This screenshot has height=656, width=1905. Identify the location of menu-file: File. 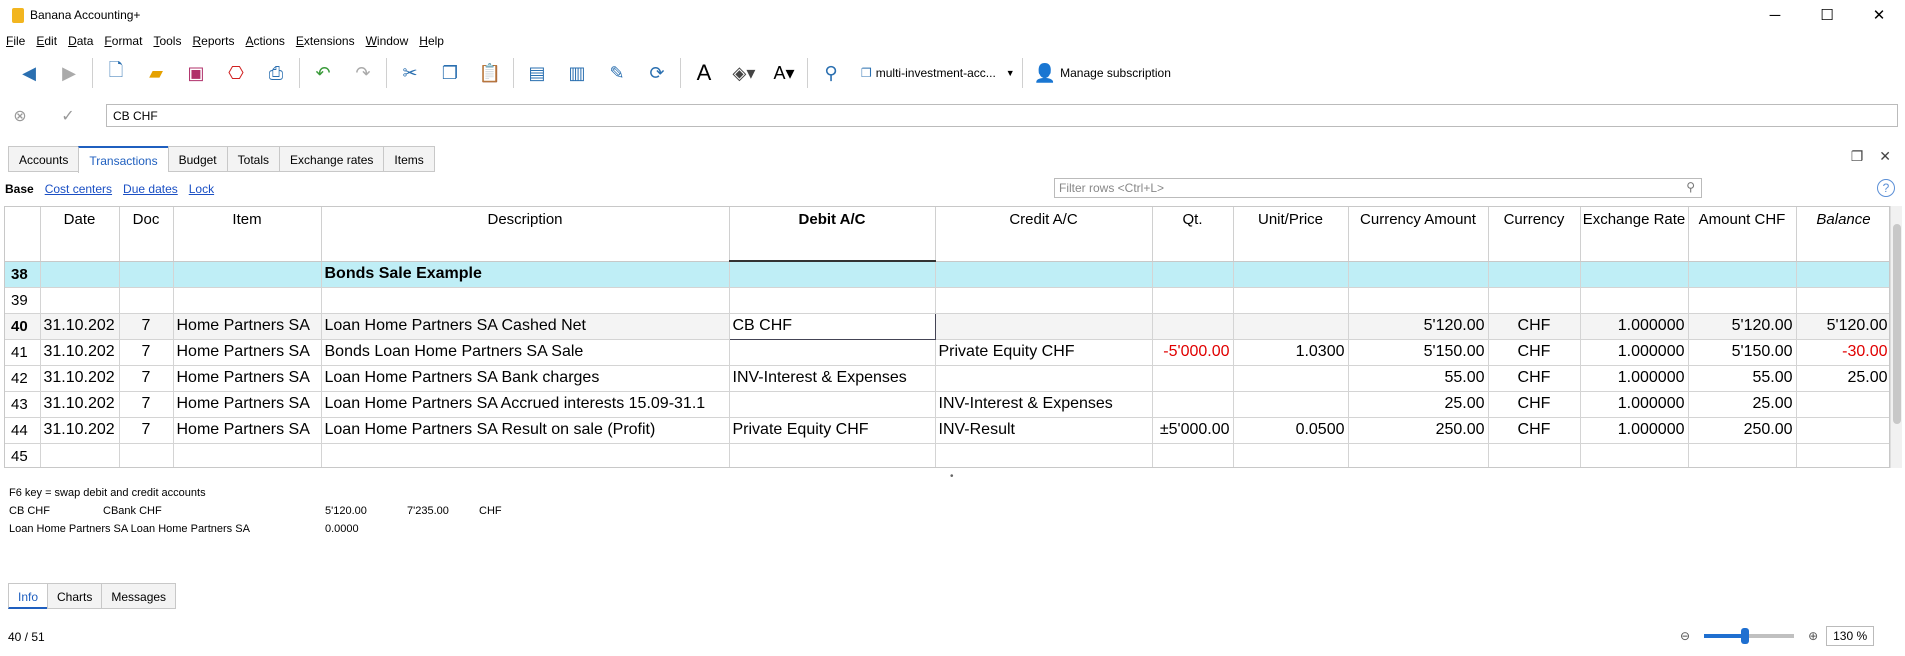
(15, 41).